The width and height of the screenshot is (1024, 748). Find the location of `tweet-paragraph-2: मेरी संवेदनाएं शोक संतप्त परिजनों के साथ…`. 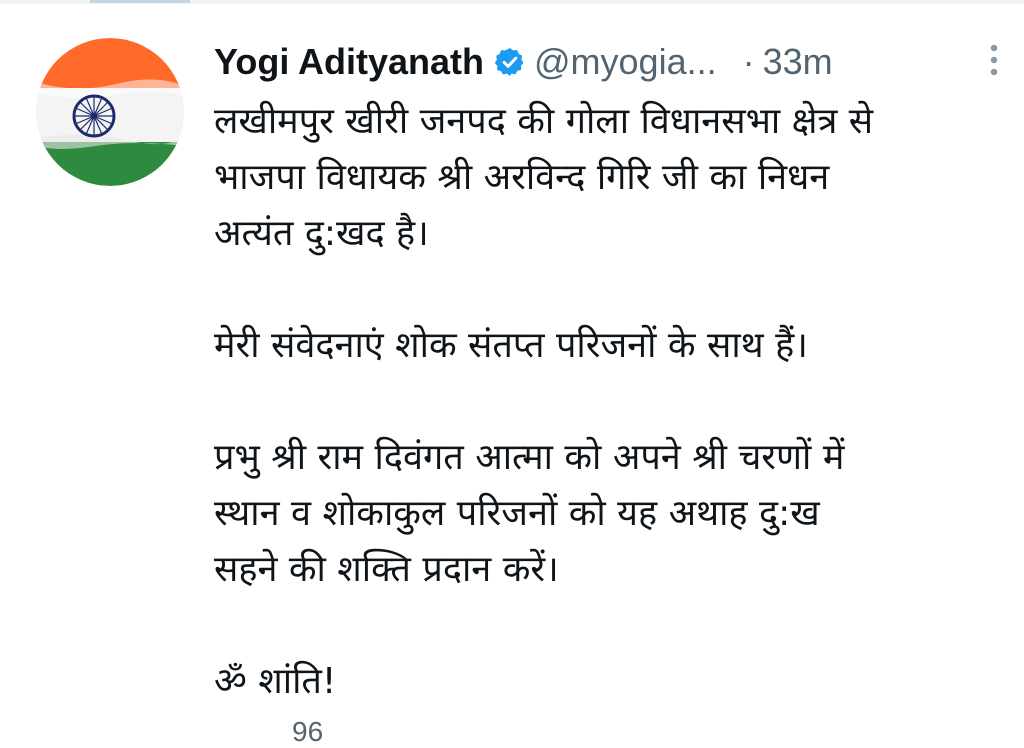

tweet-paragraph-2: मेरी संवेदनाएं शोक संतप्त परिजनों के साथ… is located at coordinates (609, 346).